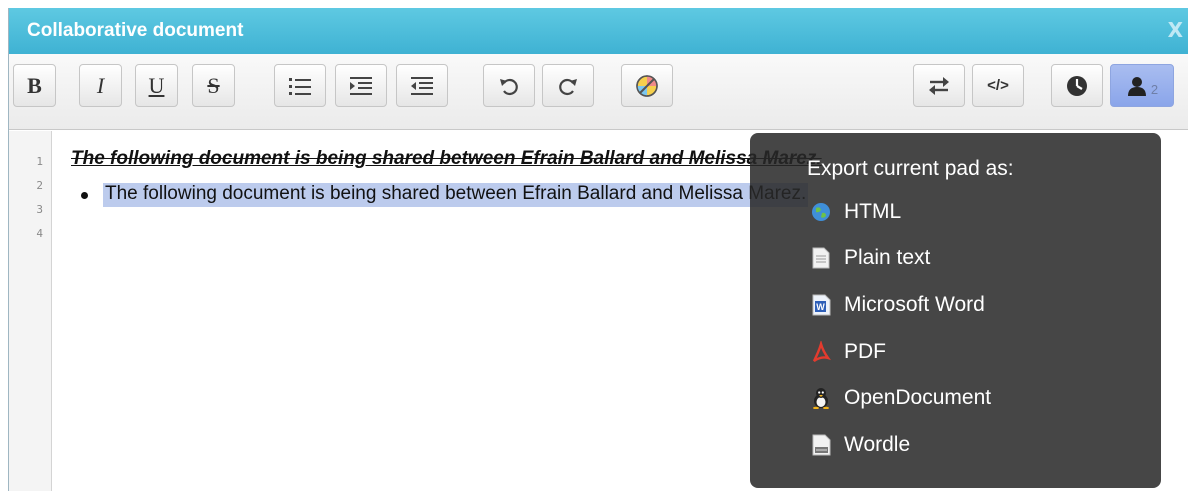 The width and height of the screenshot is (1188, 491). I want to click on svg-text: W, so click(820, 307).